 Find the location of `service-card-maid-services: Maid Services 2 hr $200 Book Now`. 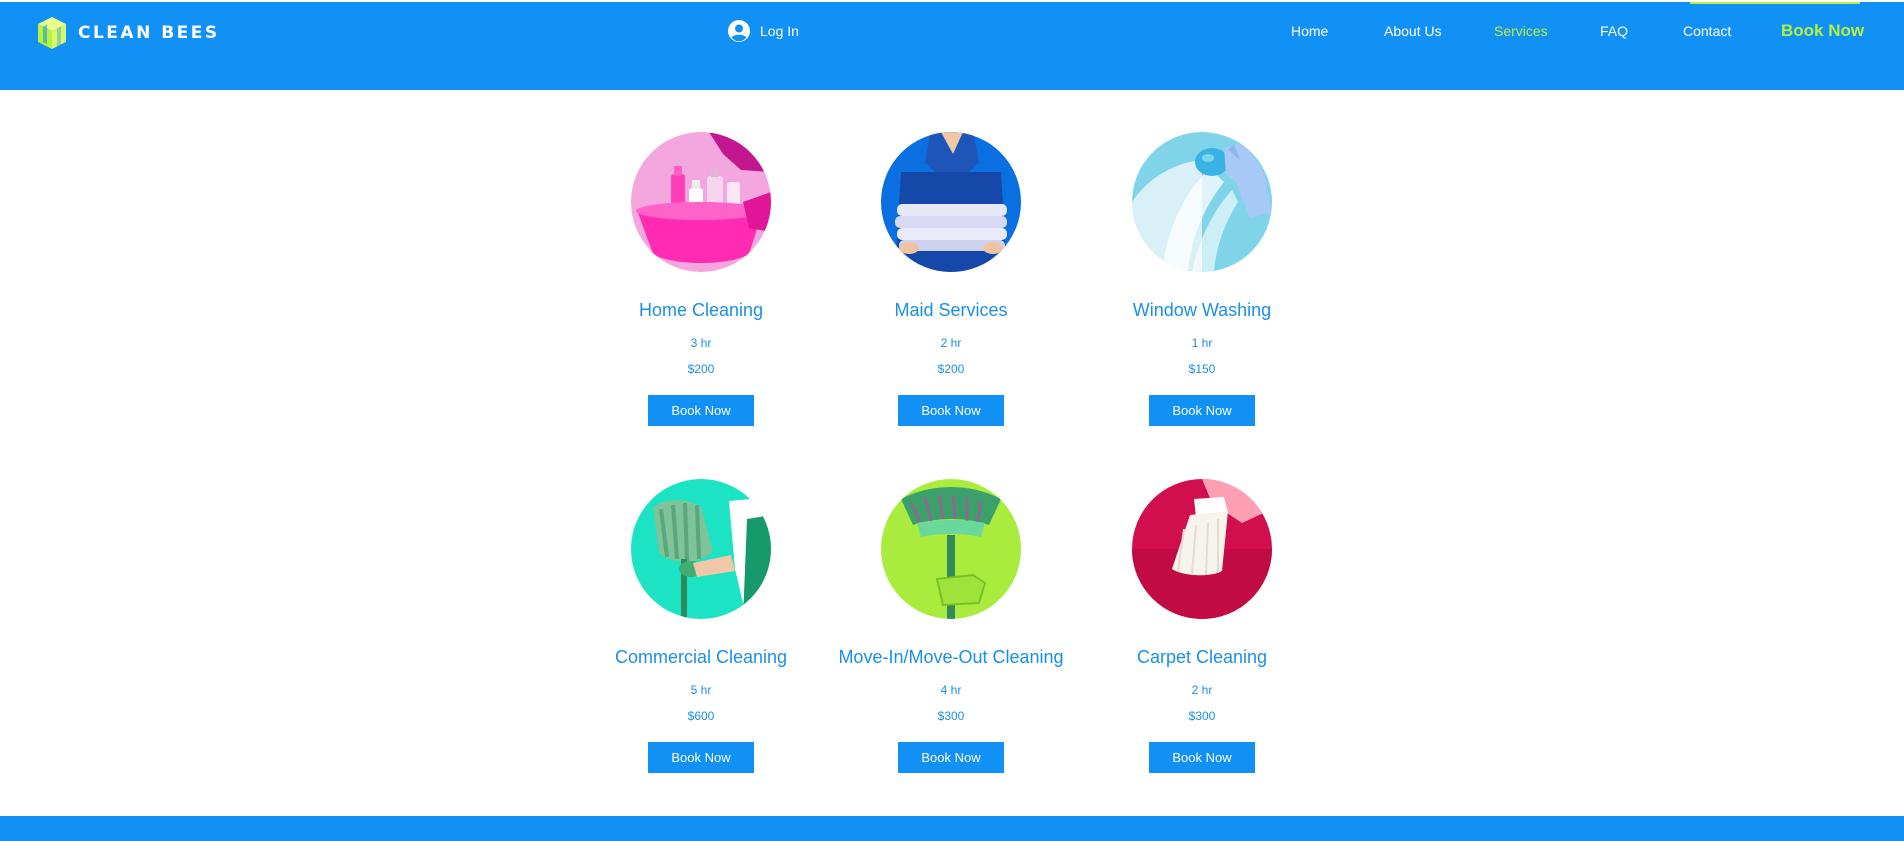

service-card-maid-services: Maid Services 2 hr $200 Book Now is located at coordinates (951, 279).